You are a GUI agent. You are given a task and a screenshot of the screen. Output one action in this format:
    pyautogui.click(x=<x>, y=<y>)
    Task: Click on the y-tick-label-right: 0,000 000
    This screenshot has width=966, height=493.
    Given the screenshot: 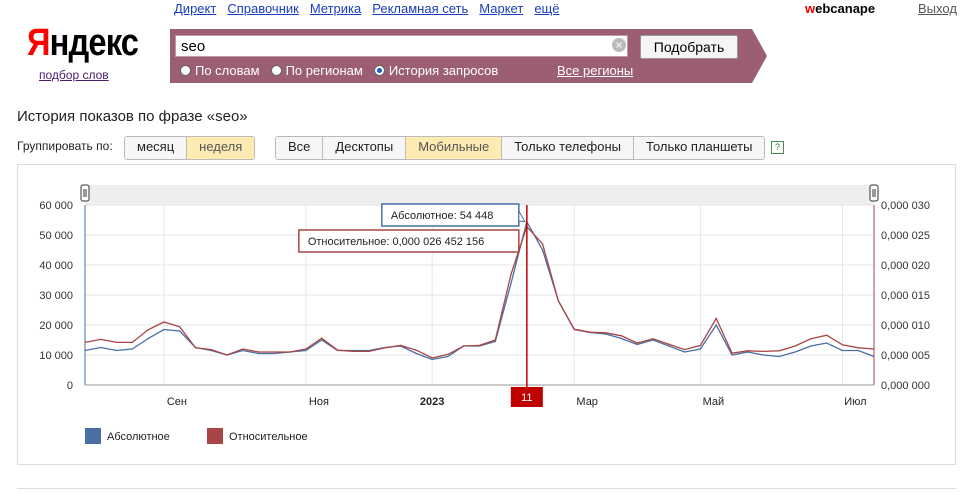 What is the action you would take?
    pyautogui.click(x=905, y=386)
    